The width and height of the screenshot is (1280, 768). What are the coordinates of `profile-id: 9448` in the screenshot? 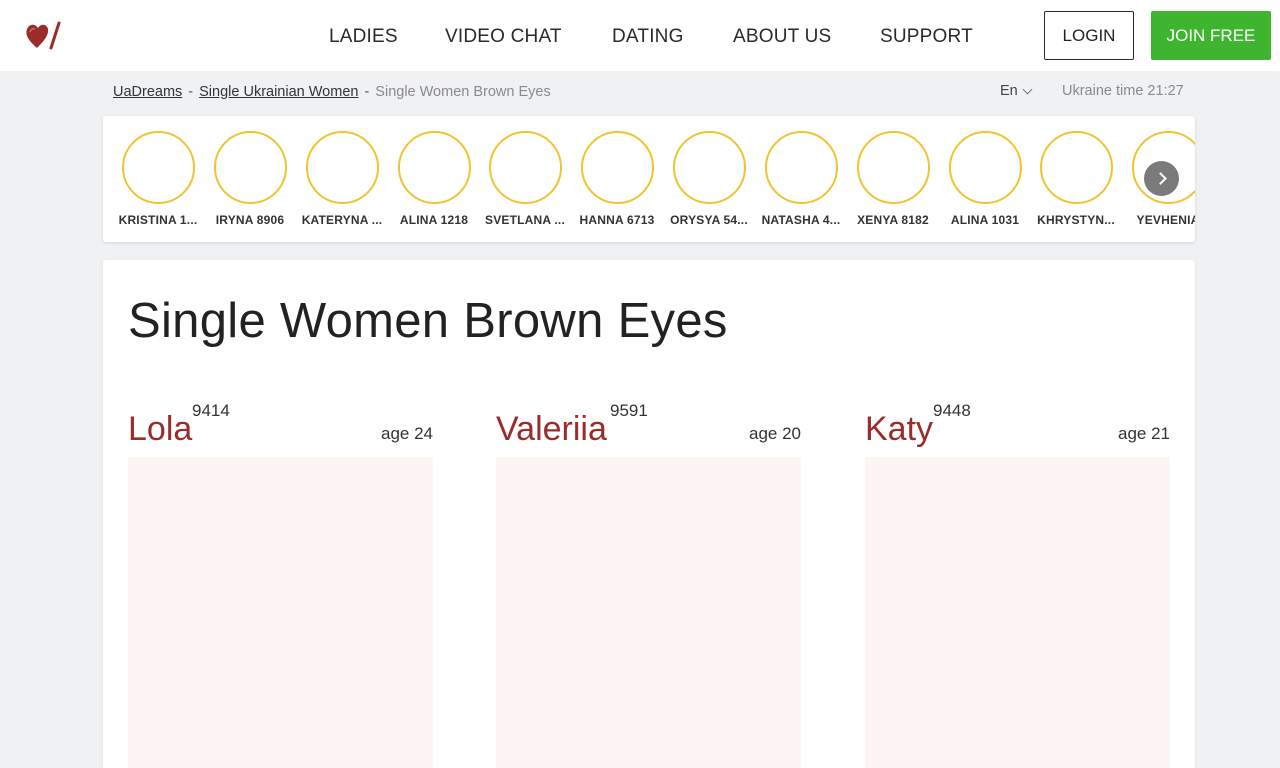 It's located at (952, 410).